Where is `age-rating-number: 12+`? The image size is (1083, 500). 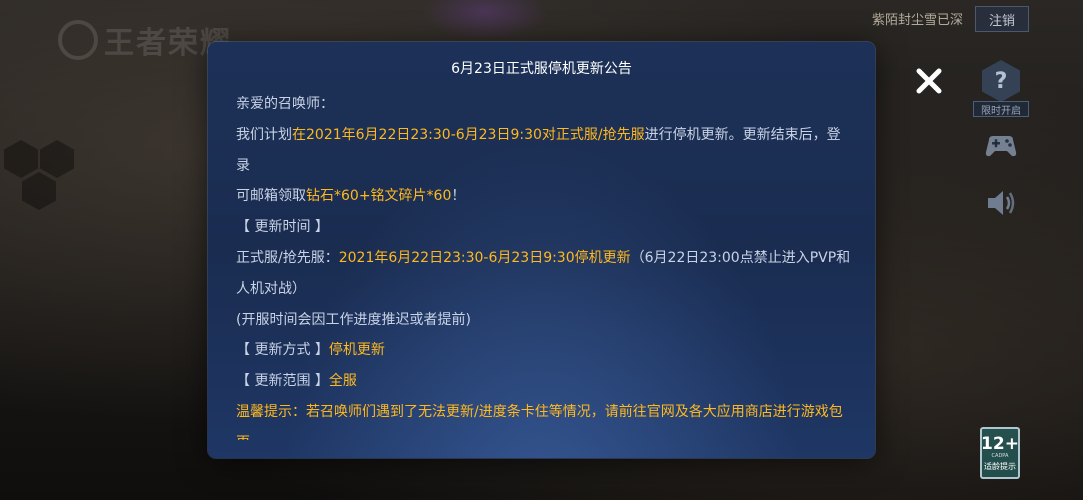
age-rating-number: 12+ is located at coordinates (1000, 443).